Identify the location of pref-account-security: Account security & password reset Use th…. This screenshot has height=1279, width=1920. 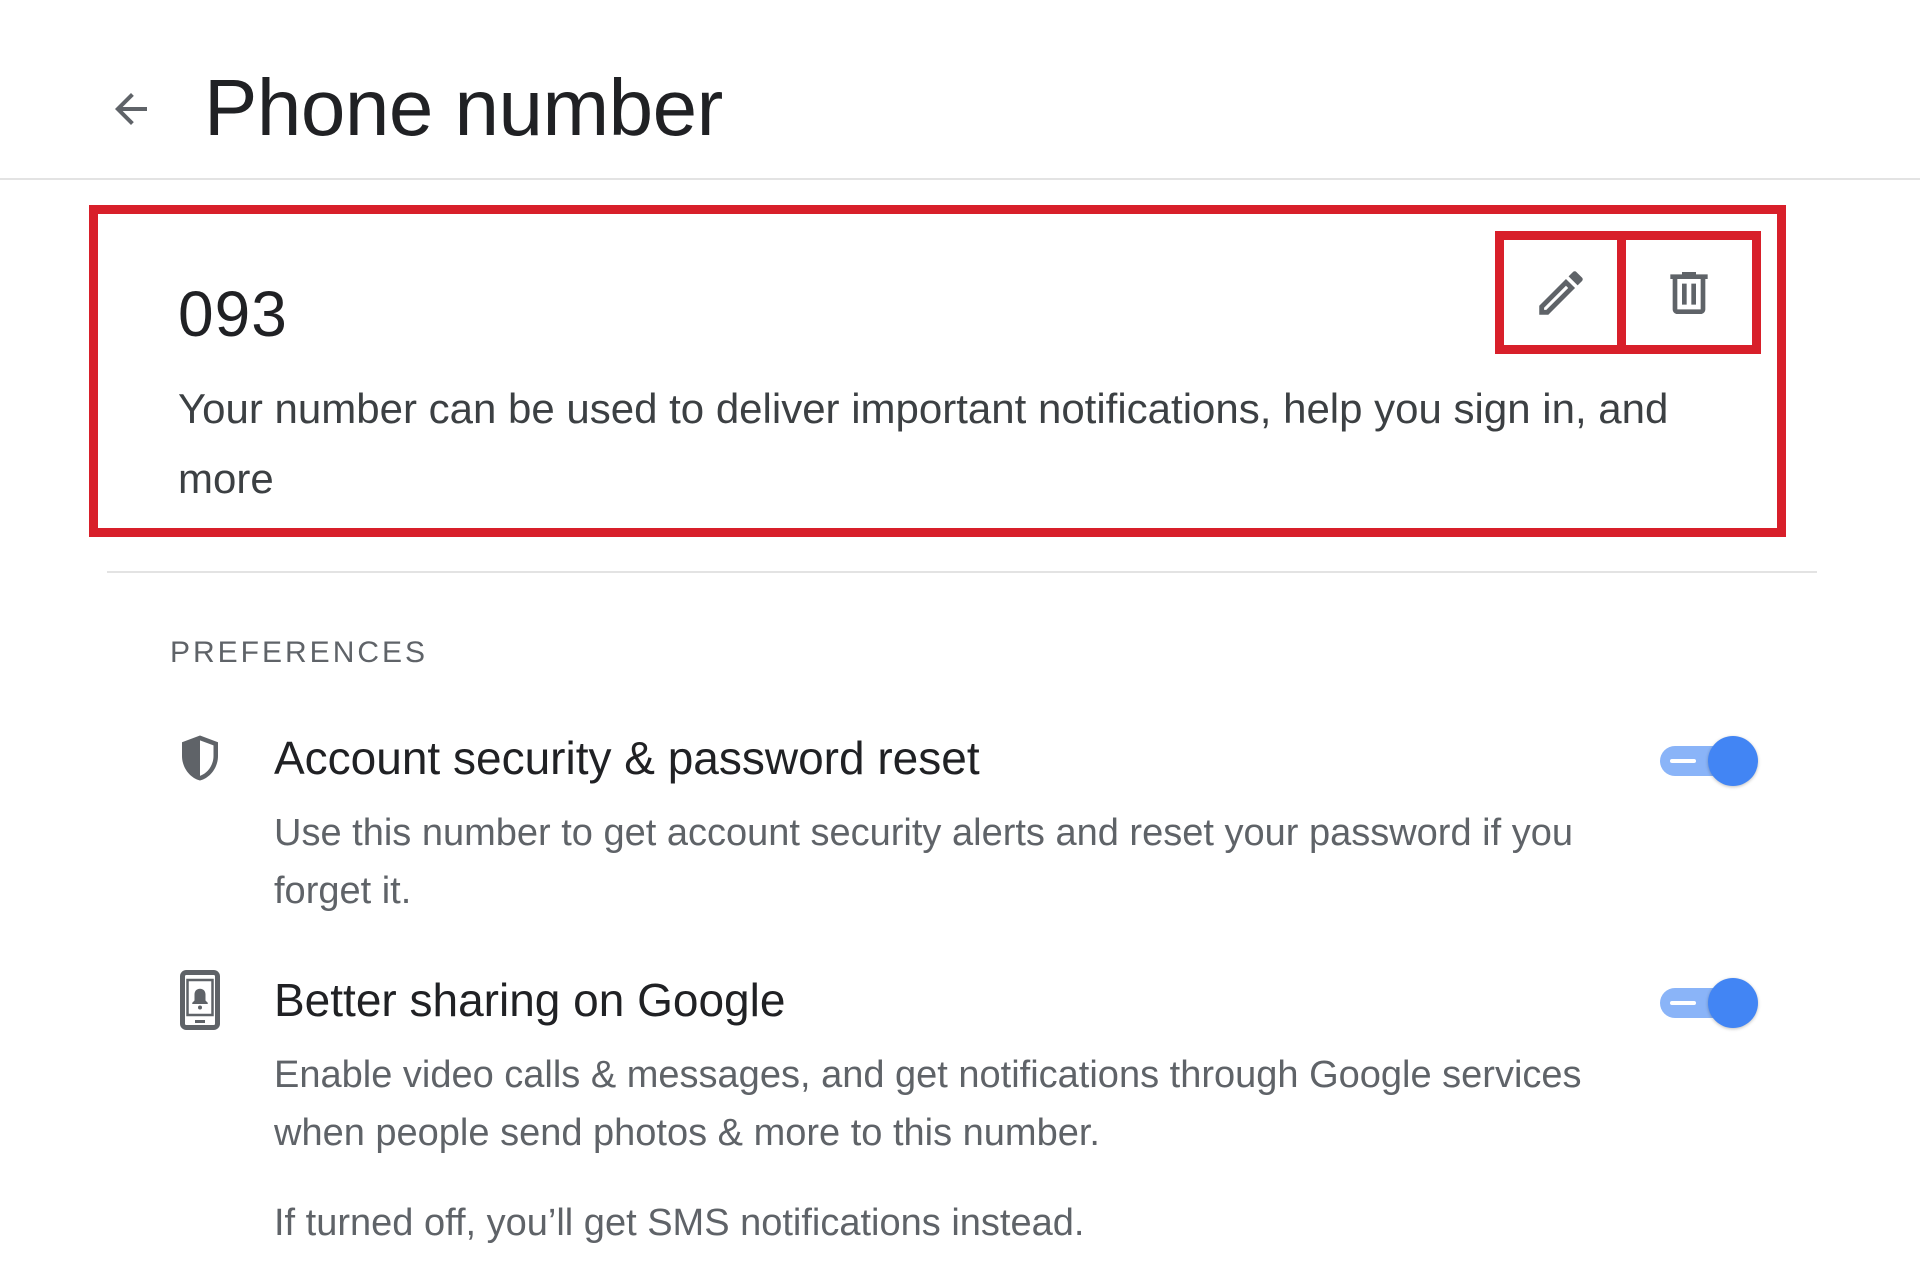
(970, 828).